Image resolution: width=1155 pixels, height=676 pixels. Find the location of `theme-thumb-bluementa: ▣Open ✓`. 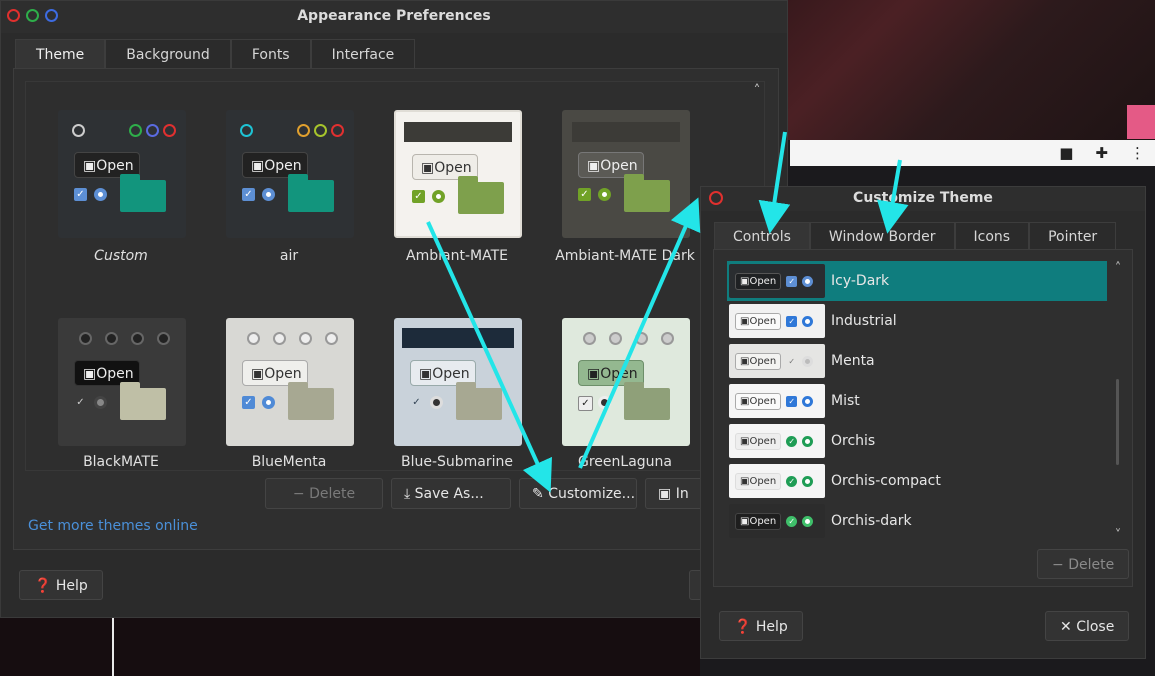

theme-thumb-bluementa: ▣Open ✓ is located at coordinates (290, 382).